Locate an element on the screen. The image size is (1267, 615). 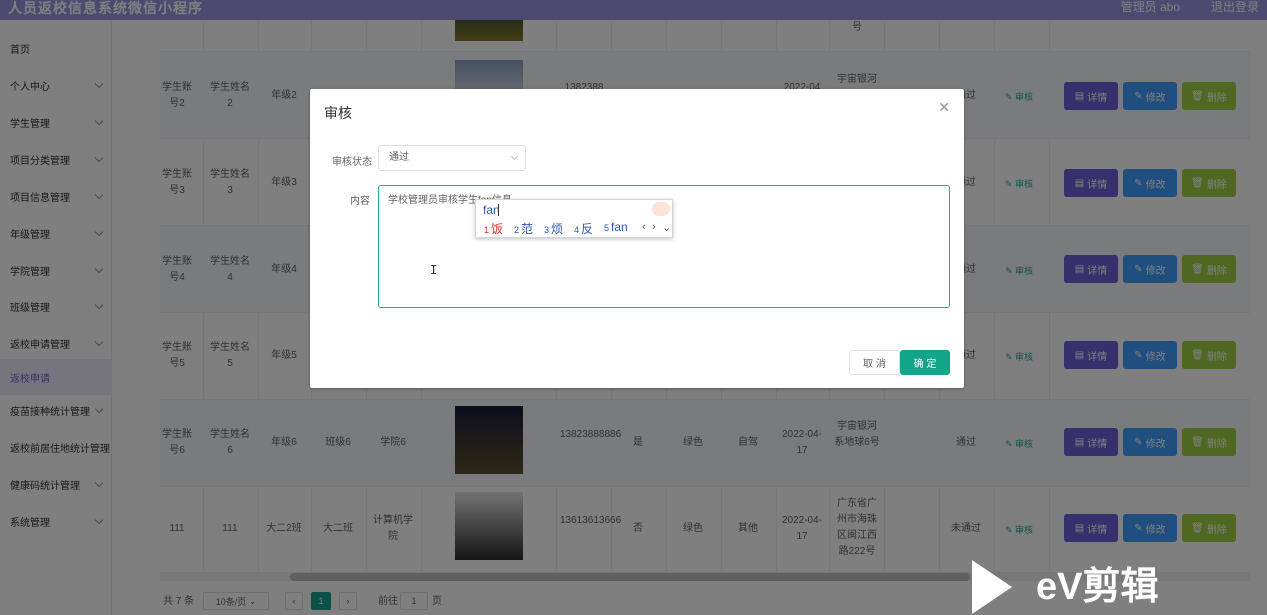
text-cursor-icon: I is located at coordinates (434, 270).